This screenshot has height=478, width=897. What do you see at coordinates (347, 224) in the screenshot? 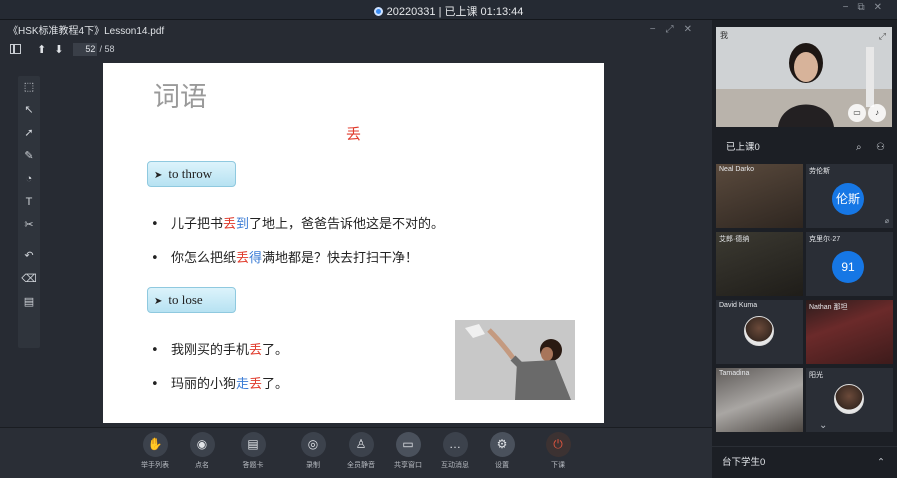
I see `sentence-text: 了地上，爸爸告诉他这是不对的。` at bounding box center [347, 224].